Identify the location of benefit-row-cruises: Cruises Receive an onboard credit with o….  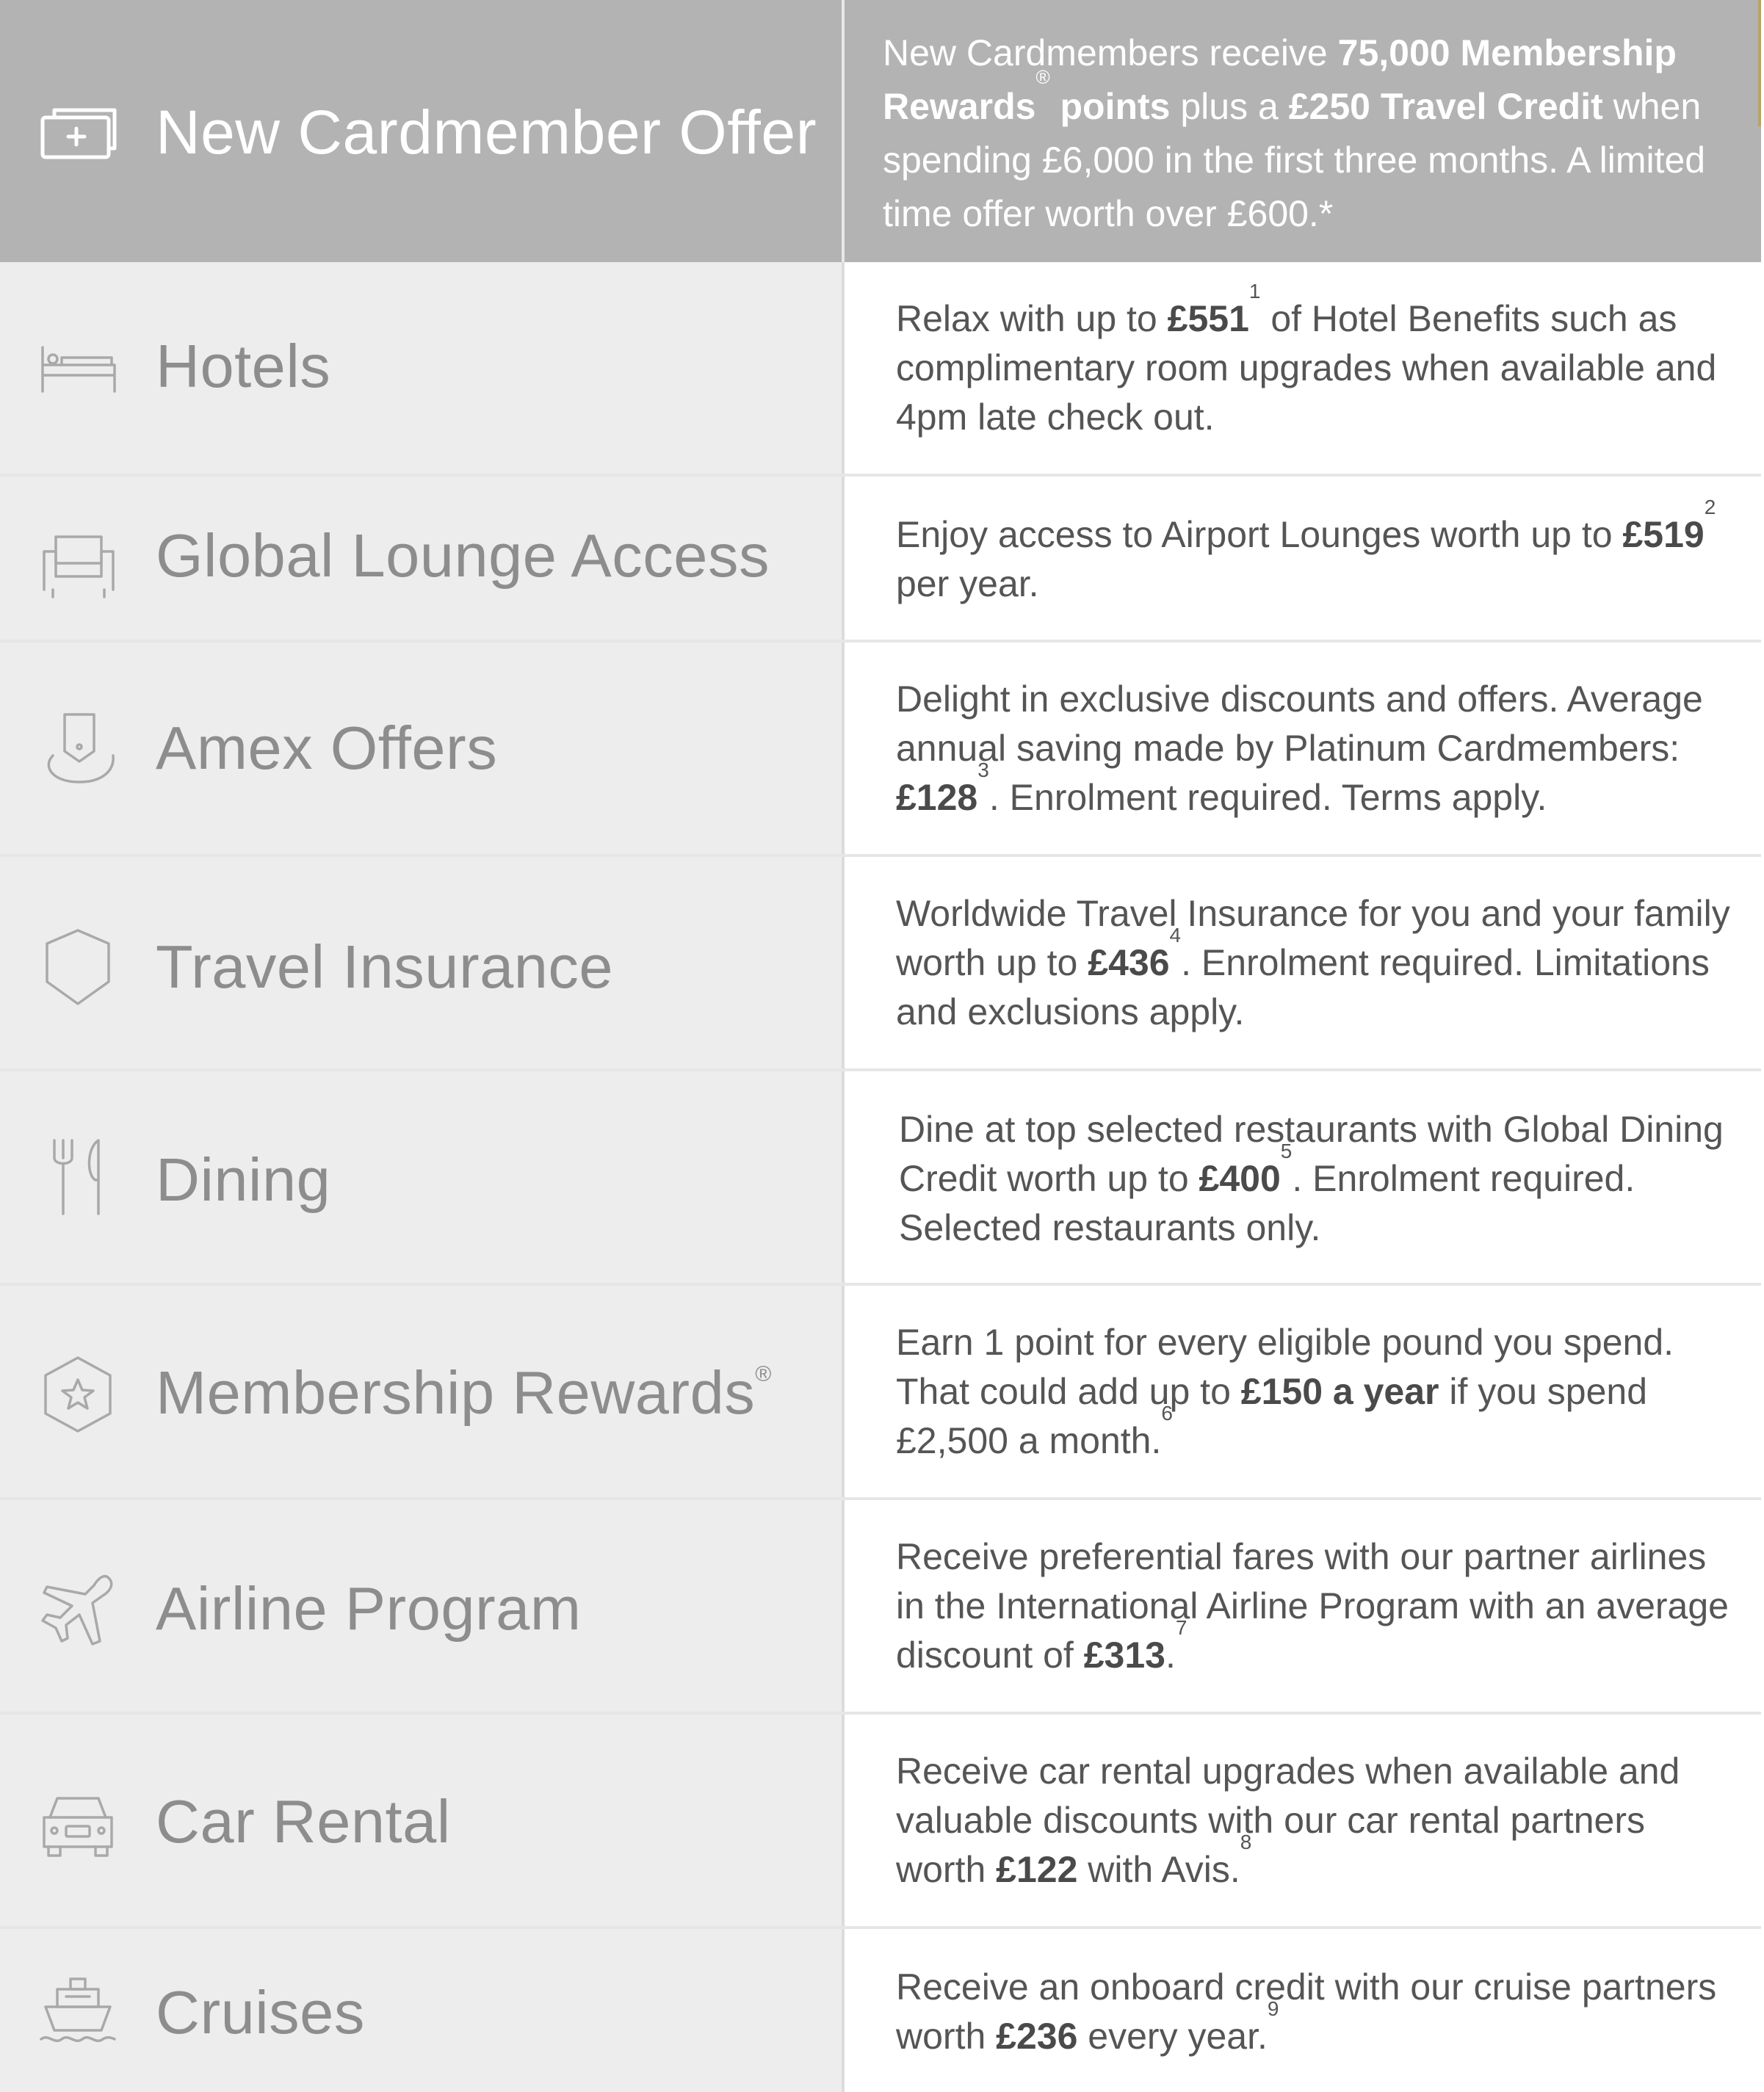
(880, 2010).